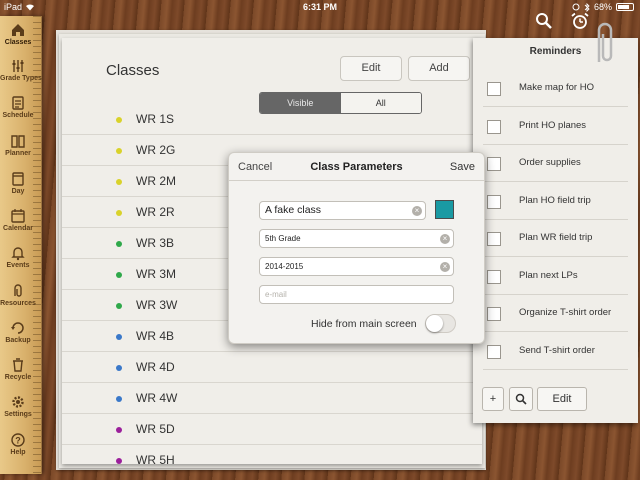  Describe the element at coordinates (157, 305) in the screenshot. I see `class-name: WR 3W` at that location.